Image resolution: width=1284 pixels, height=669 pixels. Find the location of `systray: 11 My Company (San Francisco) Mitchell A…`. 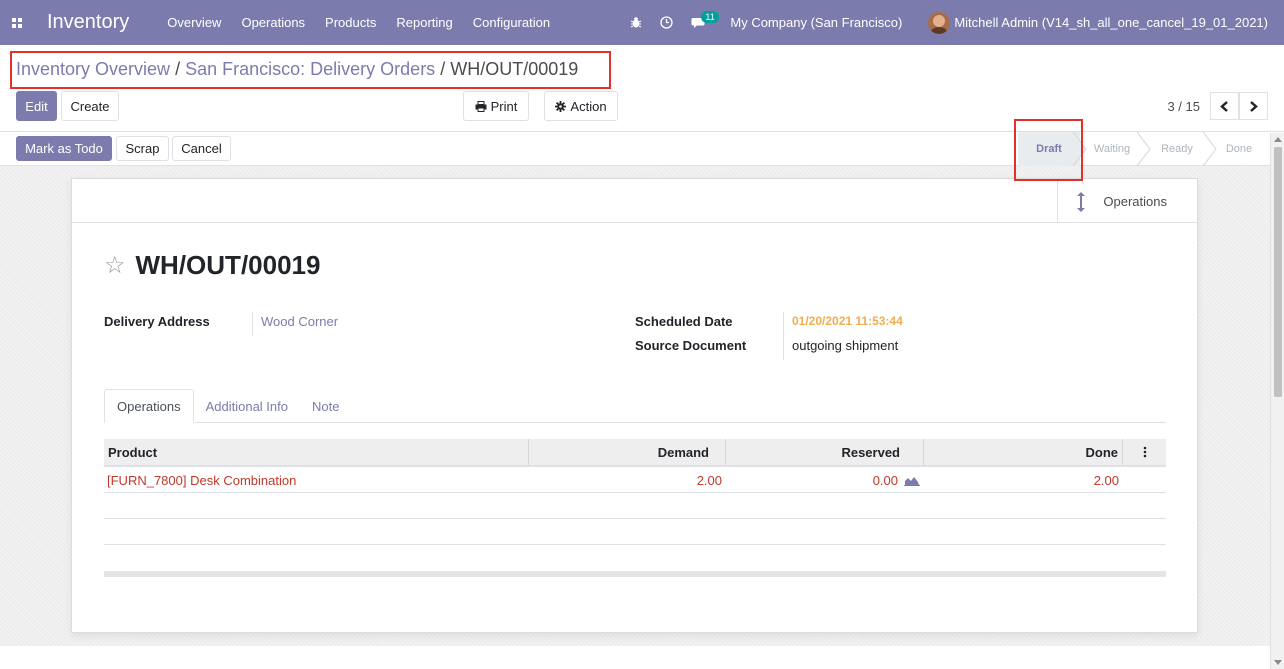

systray: 11 My Company (San Francisco) Mitchell A… is located at coordinates (952, 22).